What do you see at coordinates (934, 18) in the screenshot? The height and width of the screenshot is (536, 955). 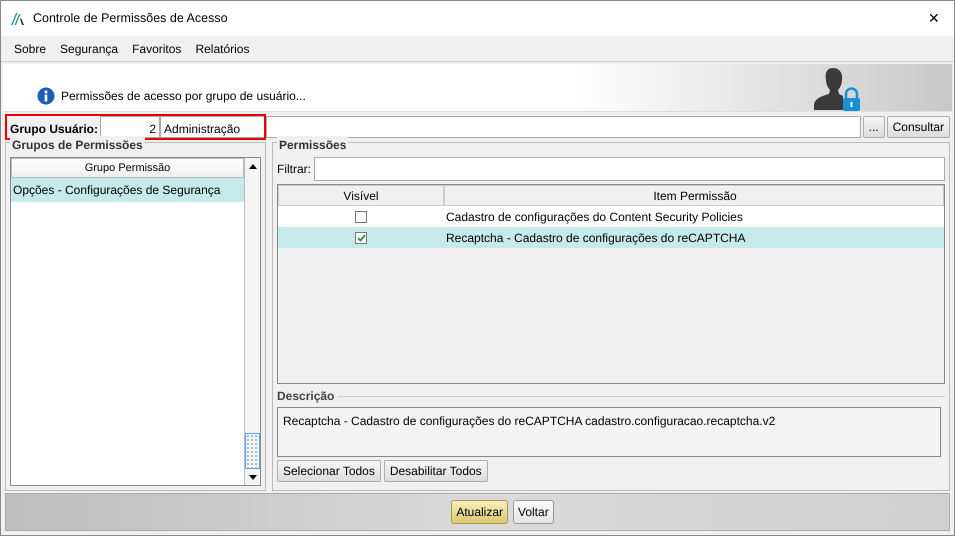 I see `close-button: ✕` at bounding box center [934, 18].